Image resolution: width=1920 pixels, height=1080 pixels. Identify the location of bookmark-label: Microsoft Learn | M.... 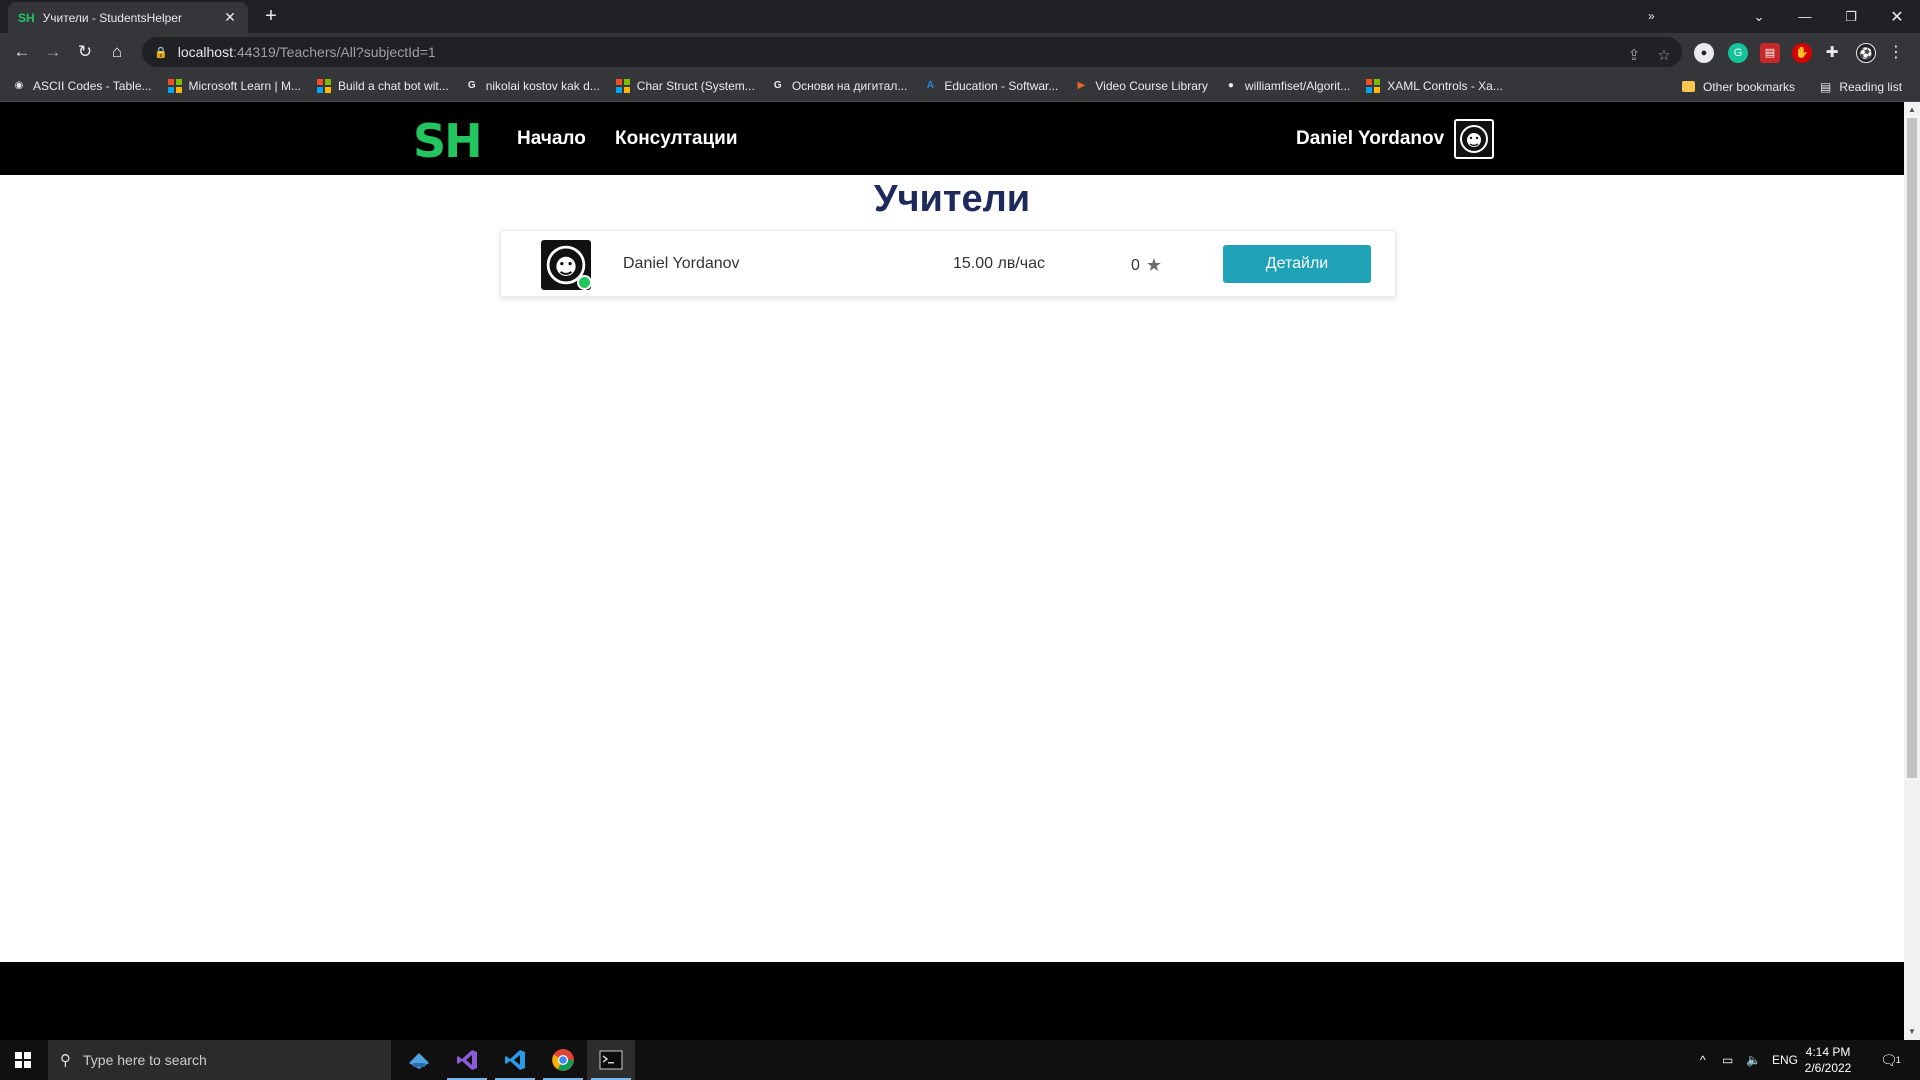
(244, 86).